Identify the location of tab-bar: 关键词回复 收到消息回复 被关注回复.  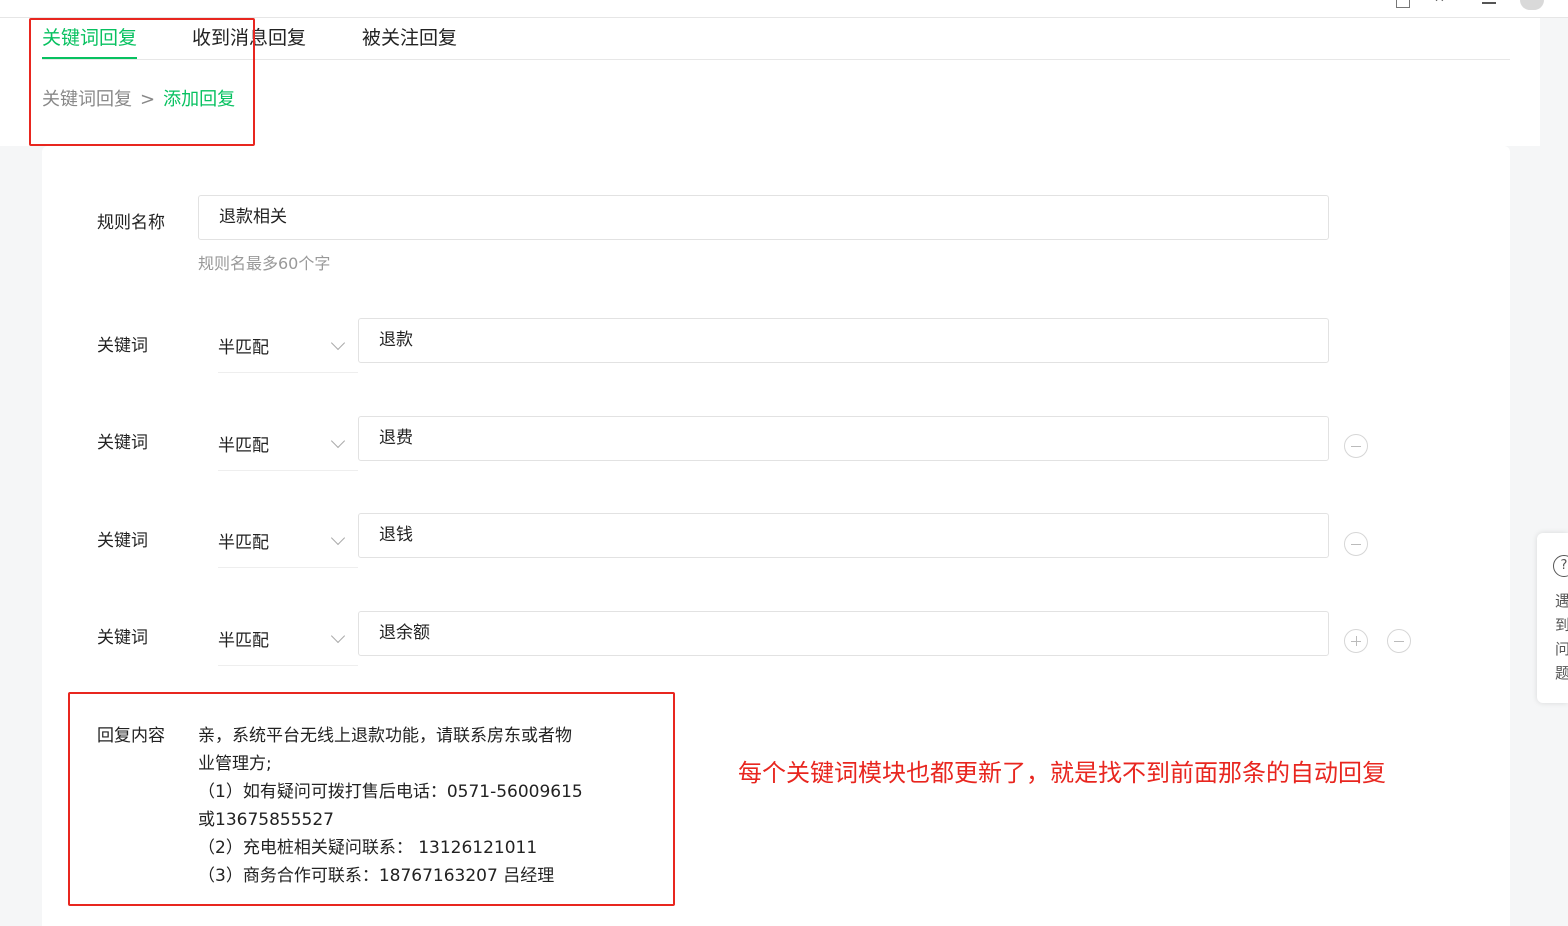
(776, 41).